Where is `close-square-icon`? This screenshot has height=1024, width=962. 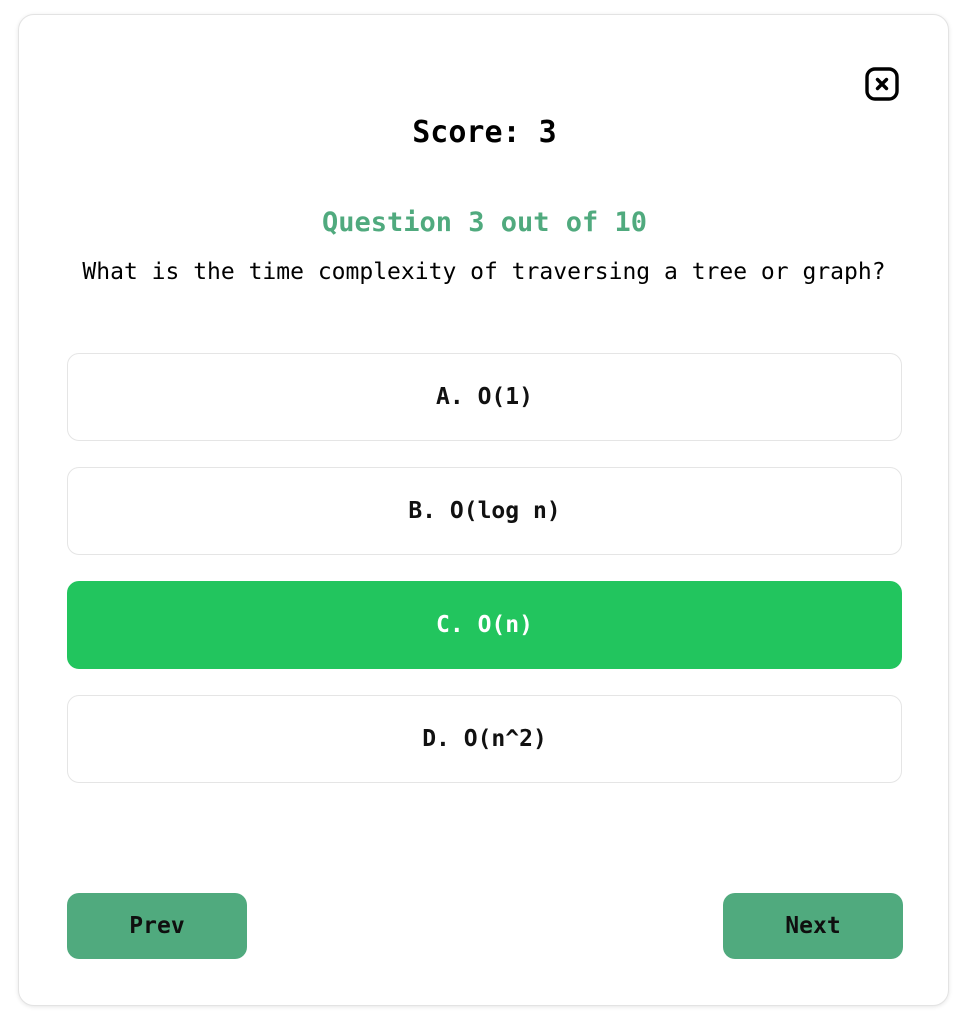
close-square-icon is located at coordinates (882, 84).